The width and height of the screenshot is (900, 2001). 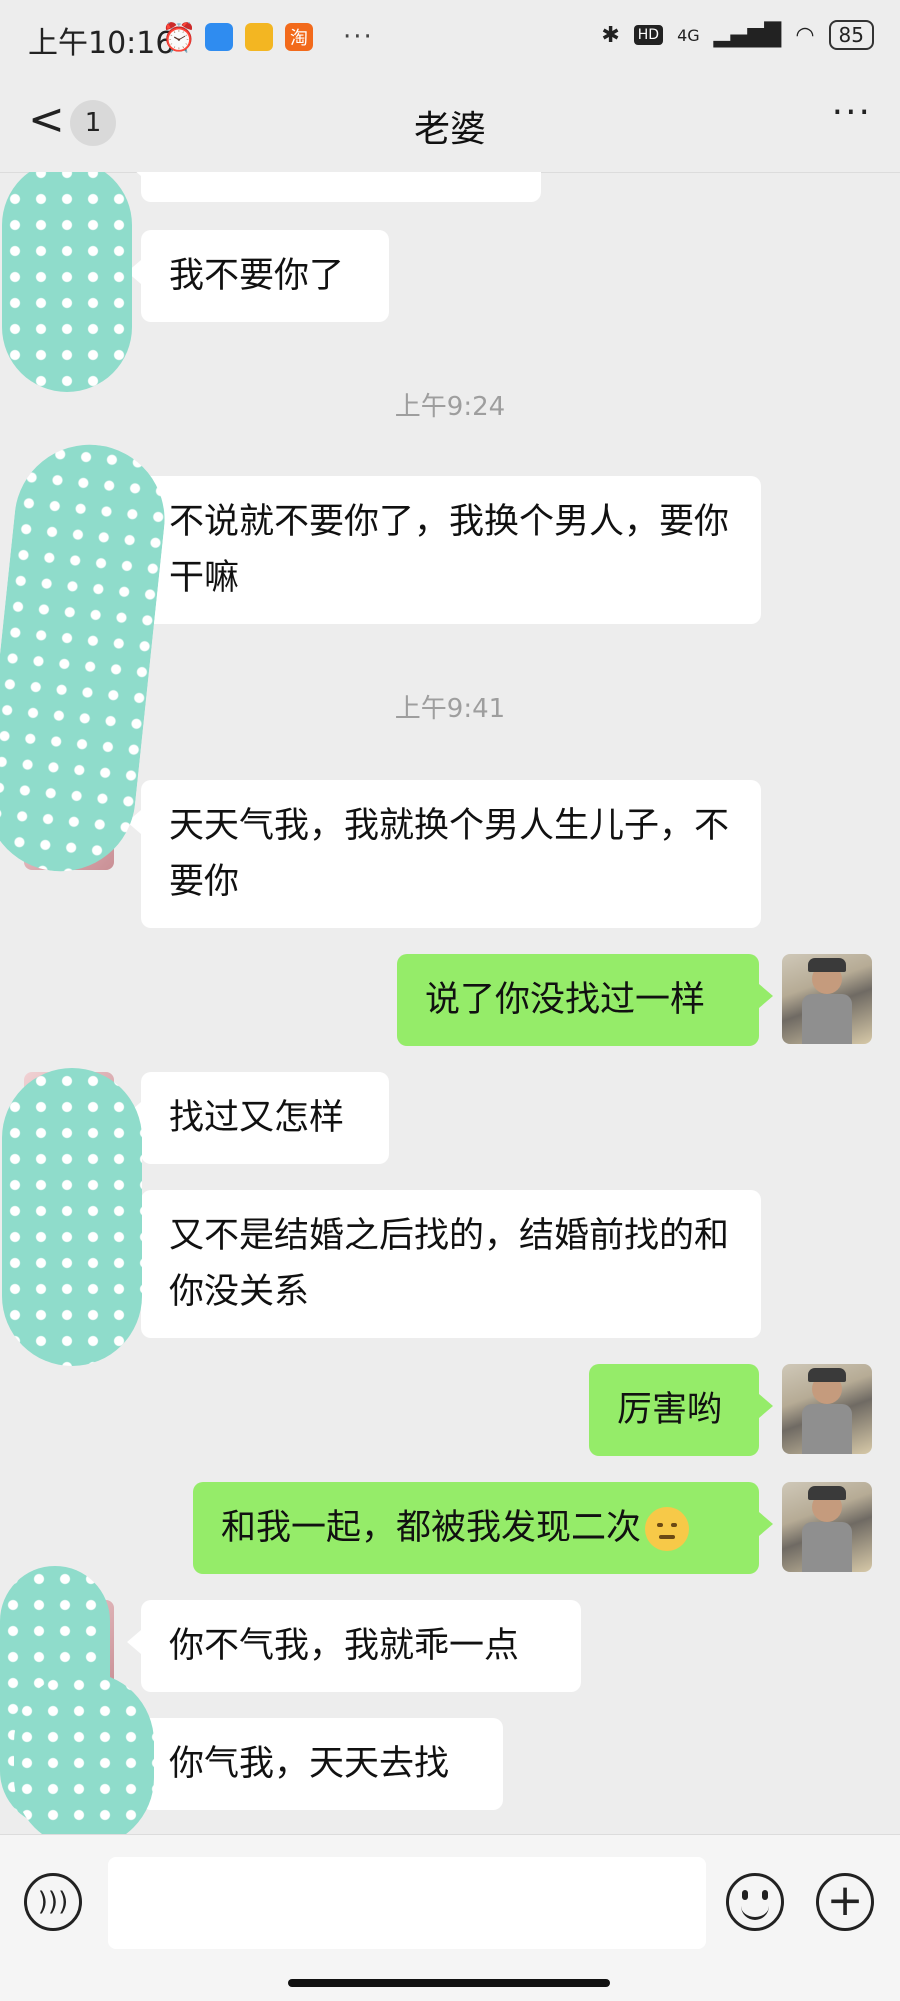 What do you see at coordinates (315, 1764) in the screenshot?
I see `message-bubble: 你气我，天天去找` at bounding box center [315, 1764].